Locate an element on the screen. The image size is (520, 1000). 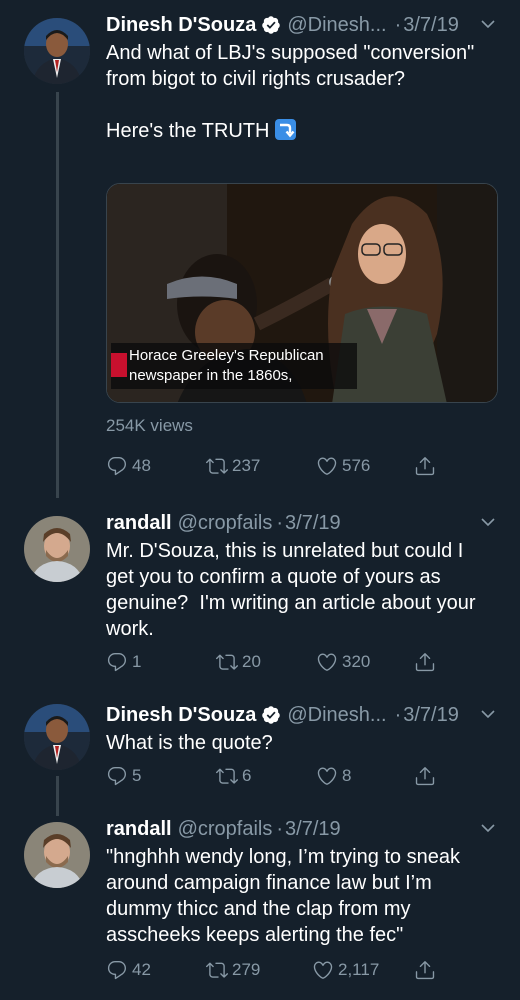
reply-button: 1 is located at coordinates (123, 662).